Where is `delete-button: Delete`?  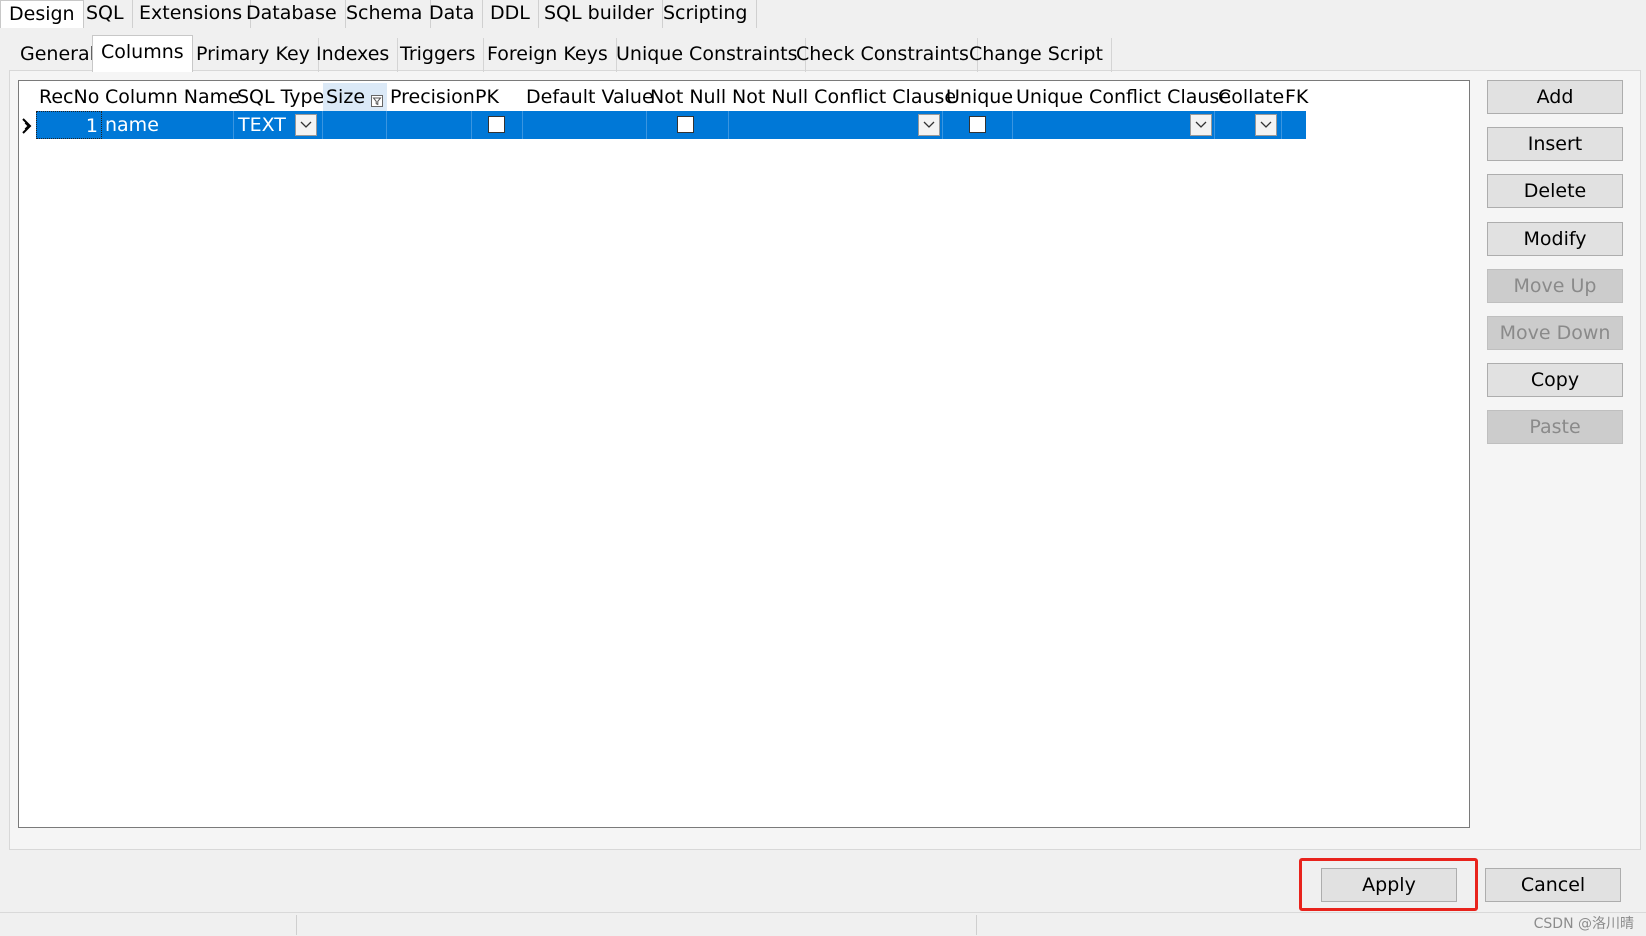
delete-button: Delete is located at coordinates (1555, 191).